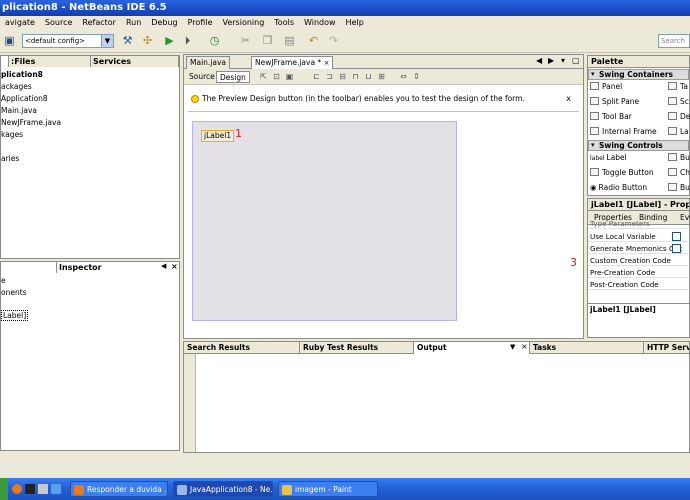 The height and width of the screenshot is (500, 690). Describe the element at coordinates (99, 22) in the screenshot. I see `menu-refactor: Refactor` at that location.